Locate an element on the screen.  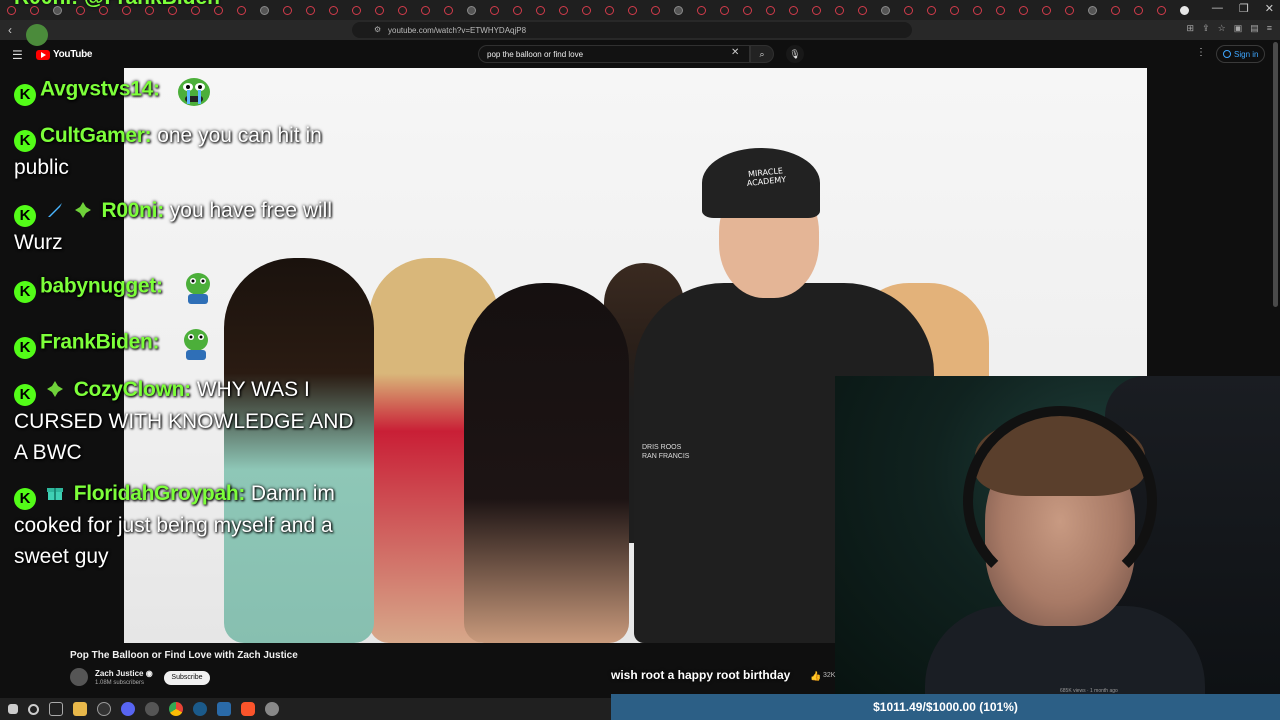
url-field: ⚙ youtube.com/watch?v=ETWHYDAqjP8 is located at coordinates (632, 30).